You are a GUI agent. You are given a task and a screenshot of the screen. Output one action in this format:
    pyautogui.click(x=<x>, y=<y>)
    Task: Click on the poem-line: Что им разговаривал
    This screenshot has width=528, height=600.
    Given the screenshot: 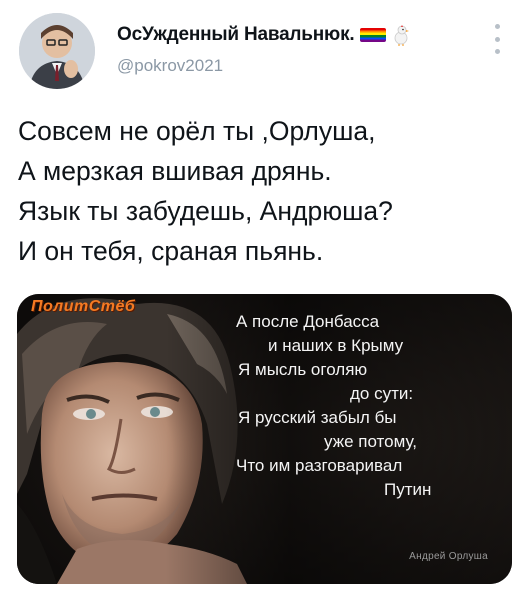 What is the action you would take?
    pyautogui.click(x=319, y=465)
    